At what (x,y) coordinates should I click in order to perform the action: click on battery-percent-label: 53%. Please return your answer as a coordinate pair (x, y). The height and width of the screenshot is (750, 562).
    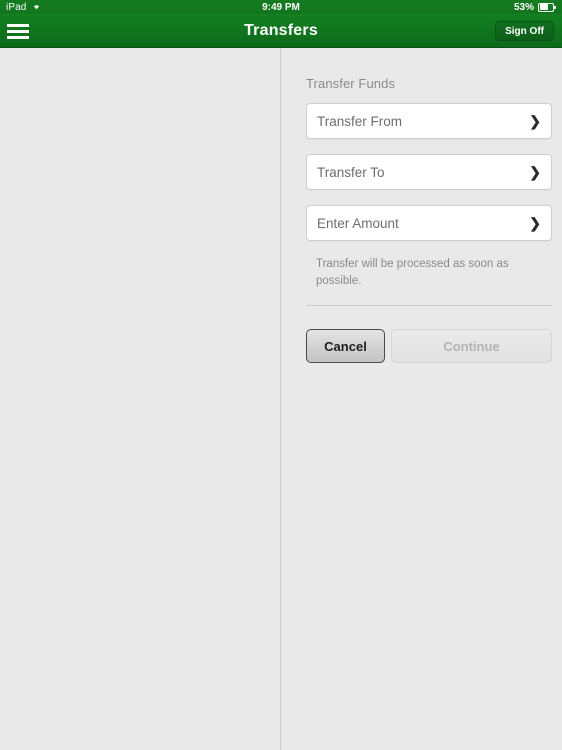
    Looking at the image, I should click on (523, 7).